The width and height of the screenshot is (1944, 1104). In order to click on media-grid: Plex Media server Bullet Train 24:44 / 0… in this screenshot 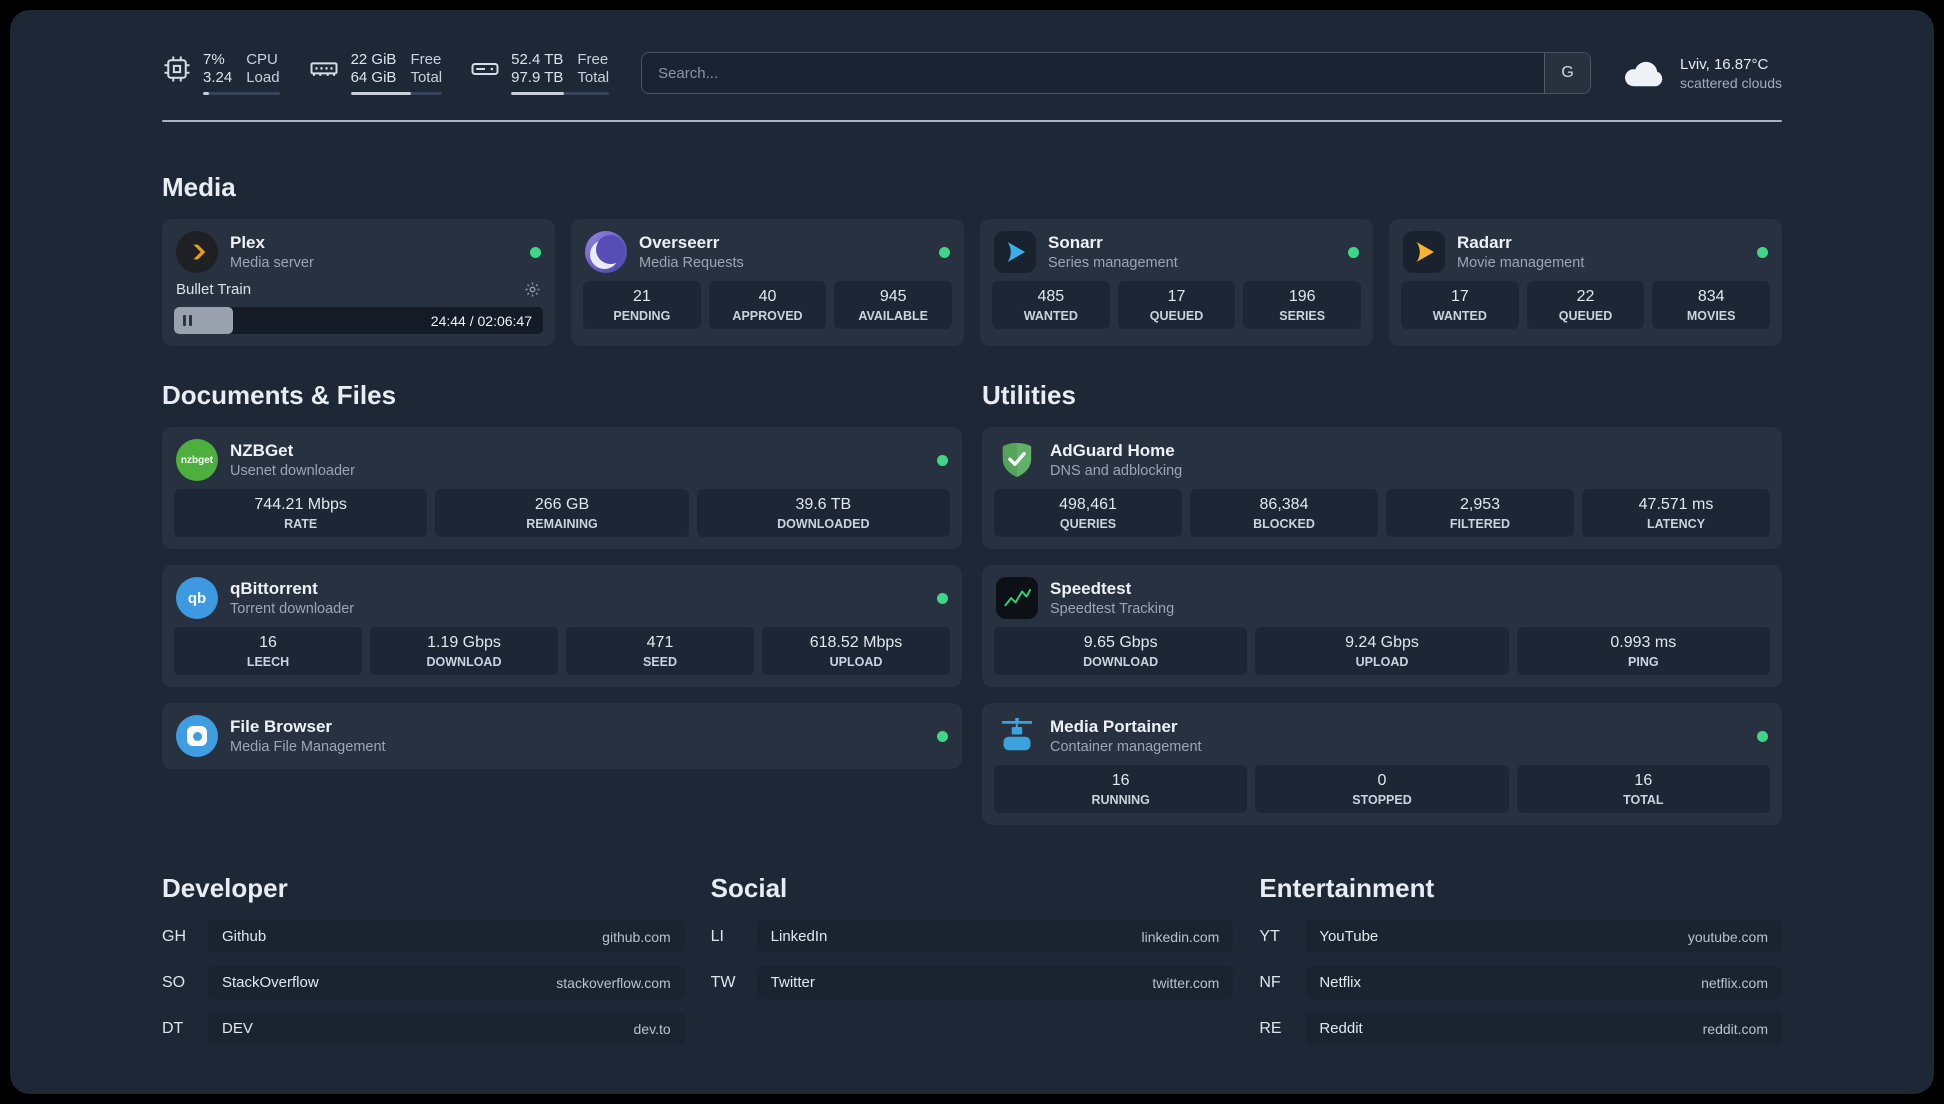, I will do `click(972, 282)`.